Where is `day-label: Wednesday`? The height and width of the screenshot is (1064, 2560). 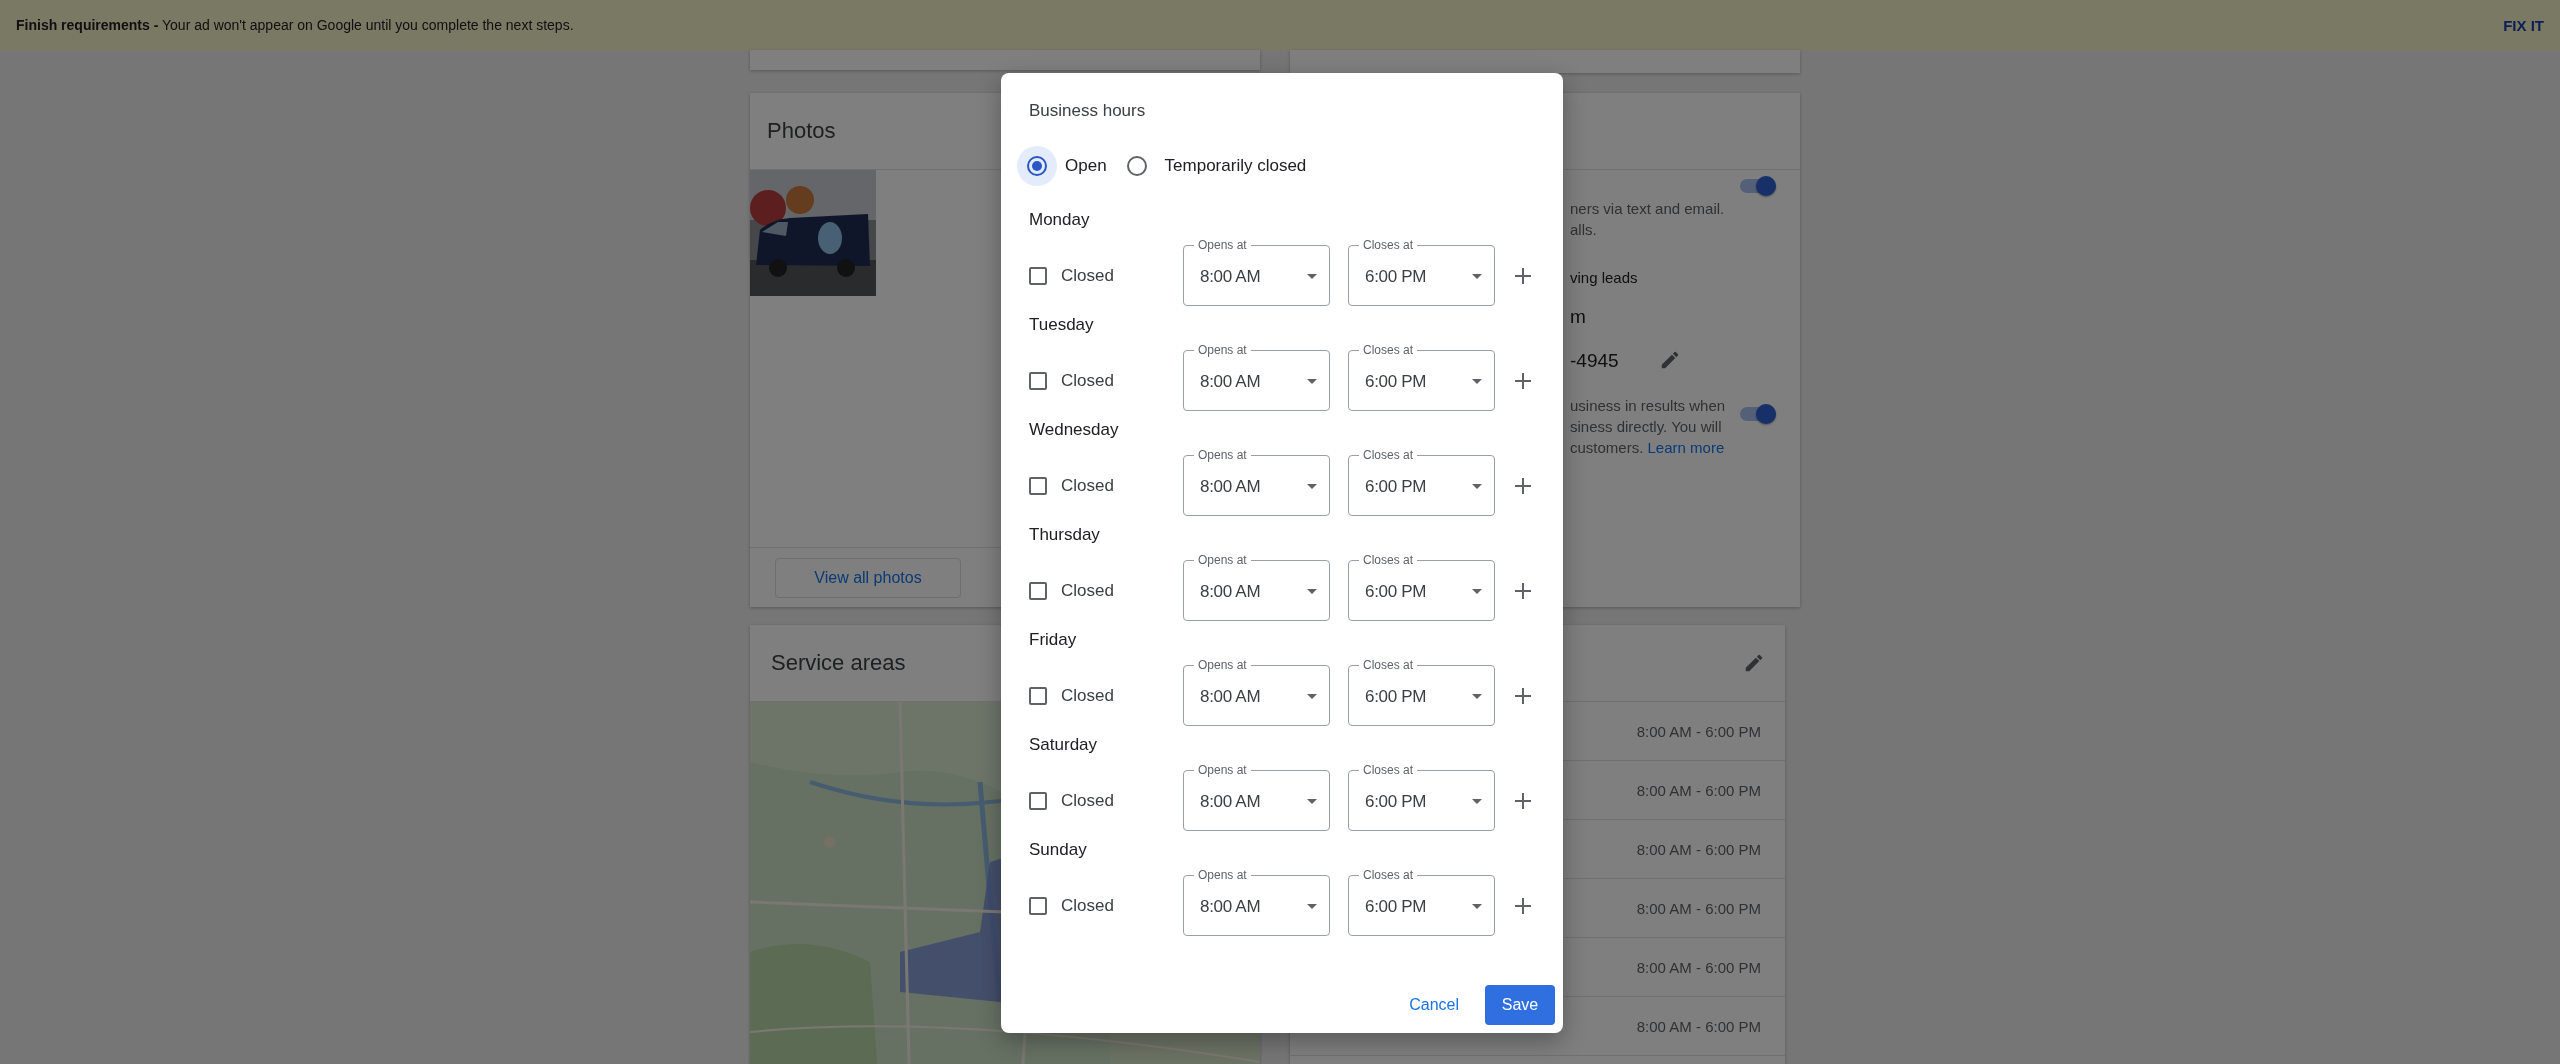 day-label: Wednesday is located at coordinates (1074, 430).